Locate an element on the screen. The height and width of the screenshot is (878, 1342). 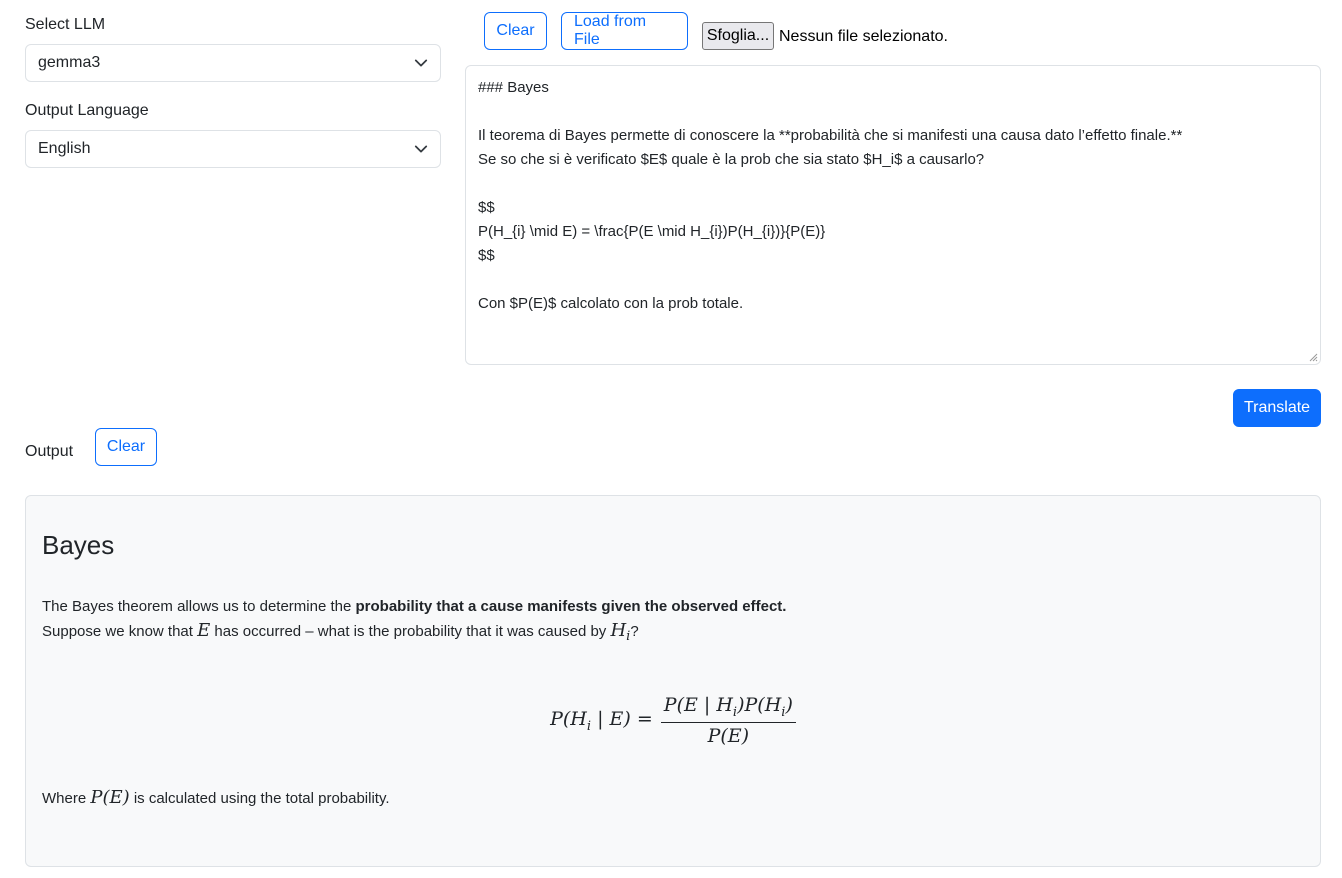
output-heading: Bayes is located at coordinates (78, 545).